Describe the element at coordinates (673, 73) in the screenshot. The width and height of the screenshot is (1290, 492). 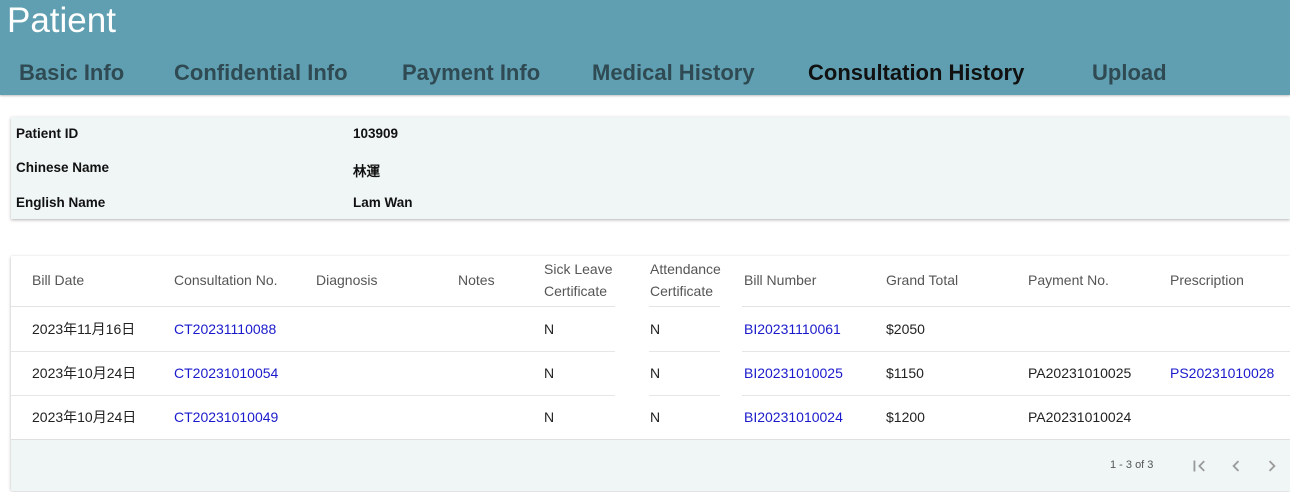
I see `tab-medical-history: Medical History` at that location.